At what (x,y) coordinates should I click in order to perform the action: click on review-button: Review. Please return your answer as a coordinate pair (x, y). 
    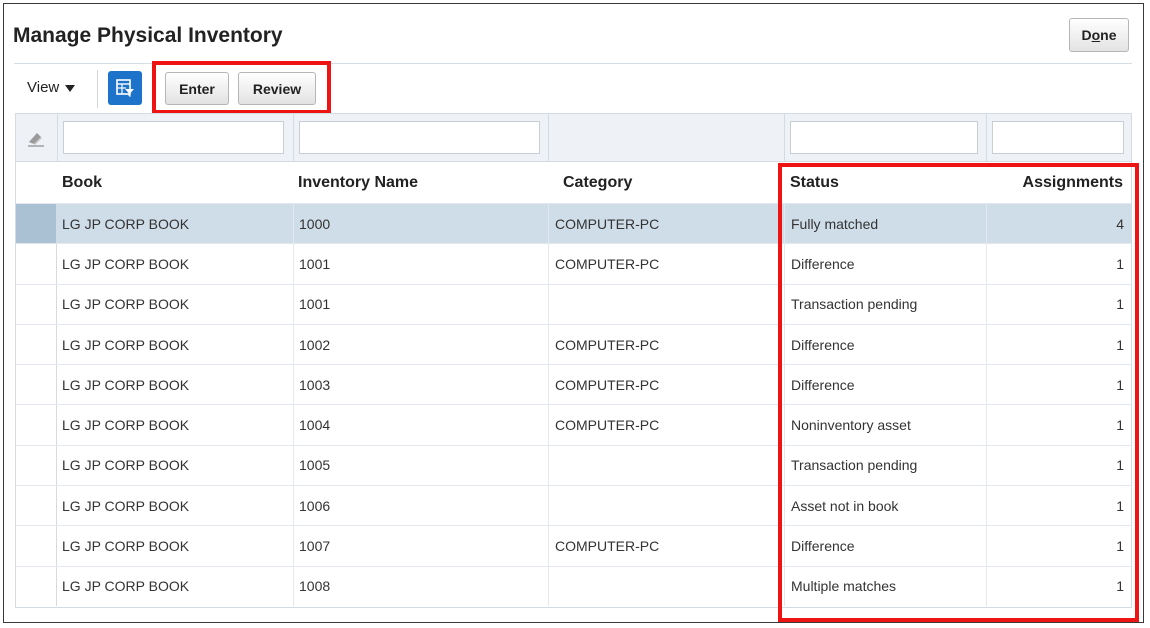
    Looking at the image, I should click on (277, 88).